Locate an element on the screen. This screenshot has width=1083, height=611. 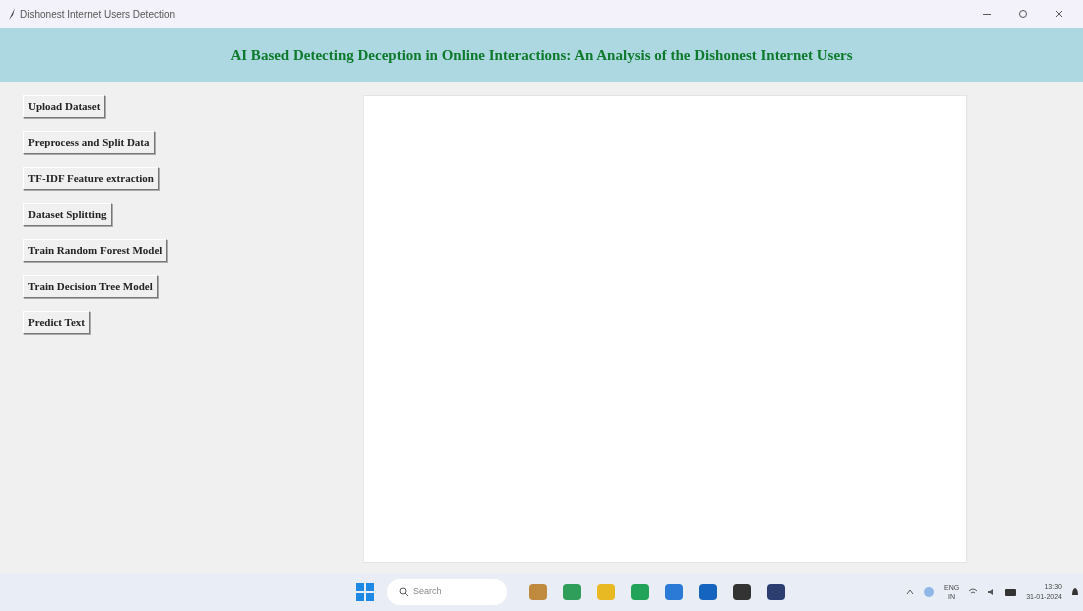
notification-bell-icon is located at coordinates (1075, 592).